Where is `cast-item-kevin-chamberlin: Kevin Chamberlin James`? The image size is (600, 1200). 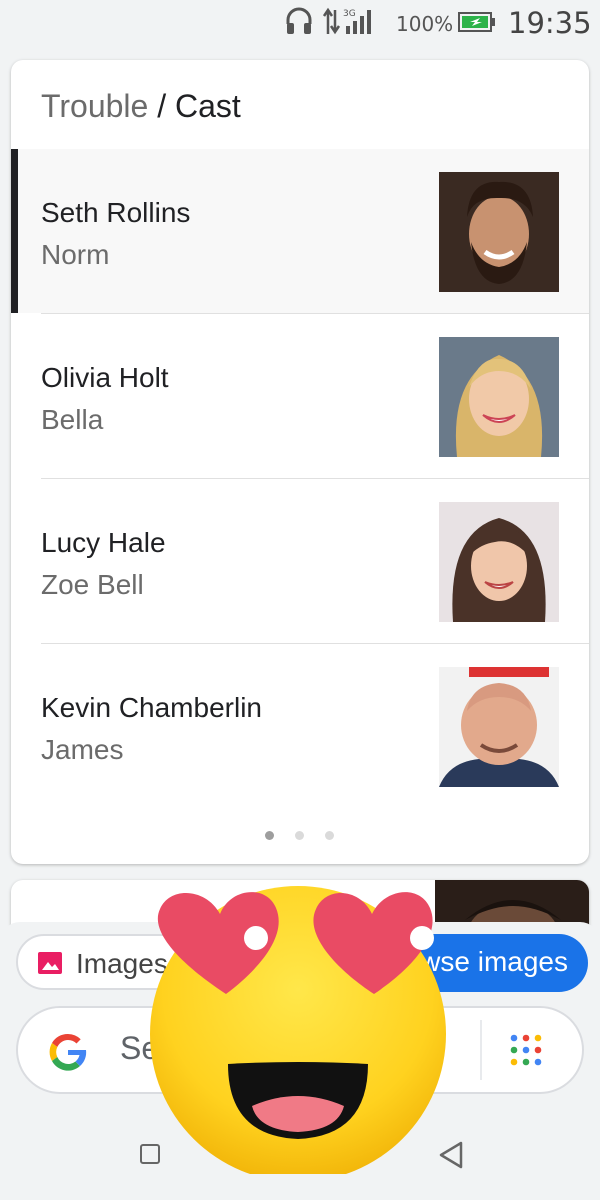 cast-item-kevin-chamberlin: Kevin Chamberlin James is located at coordinates (300, 726).